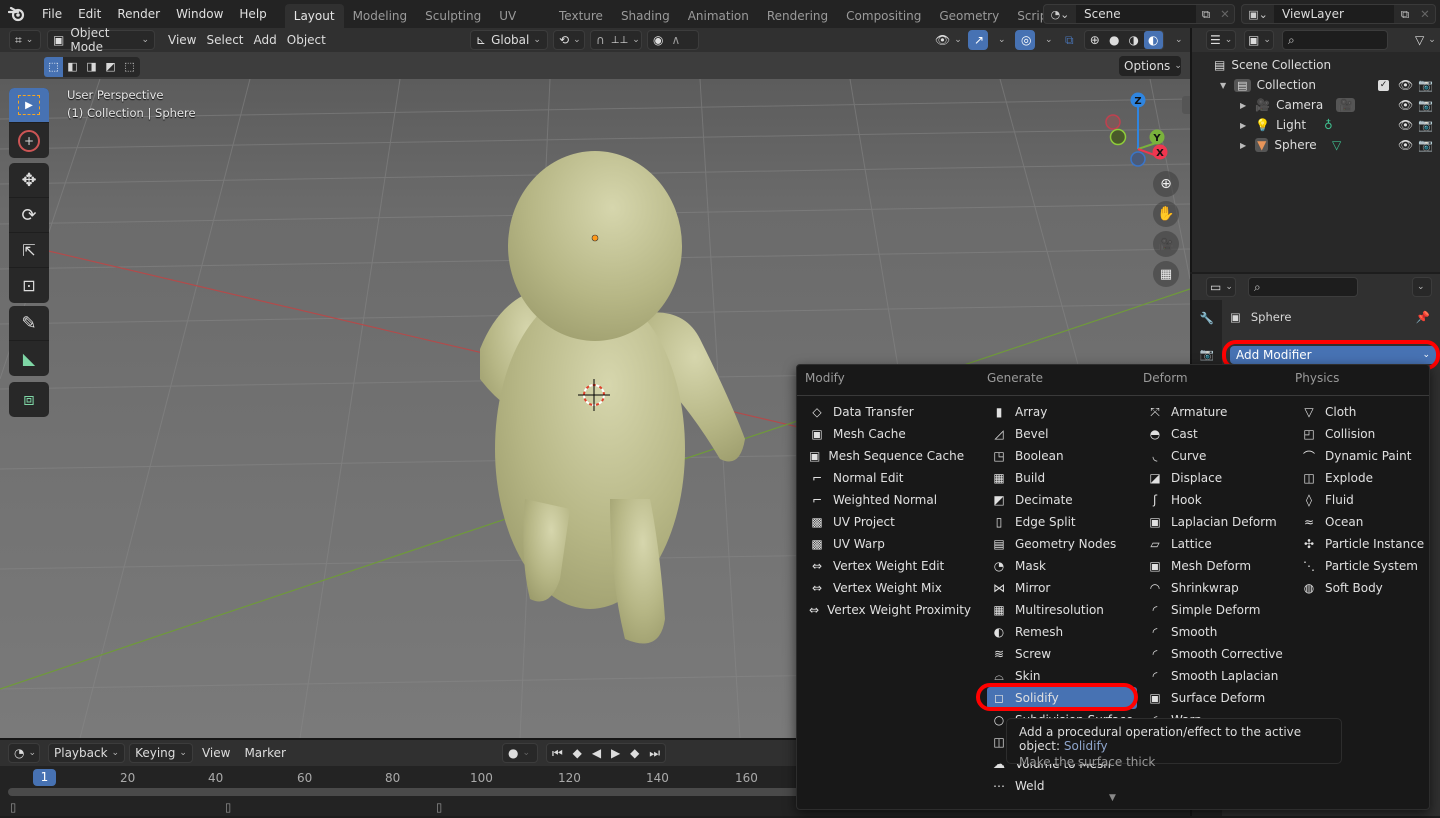 The height and width of the screenshot is (818, 1440). Describe the element at coordinates (1405, 85) in the screenshot. I see `collection-visibility-icon: 👁` at that location.